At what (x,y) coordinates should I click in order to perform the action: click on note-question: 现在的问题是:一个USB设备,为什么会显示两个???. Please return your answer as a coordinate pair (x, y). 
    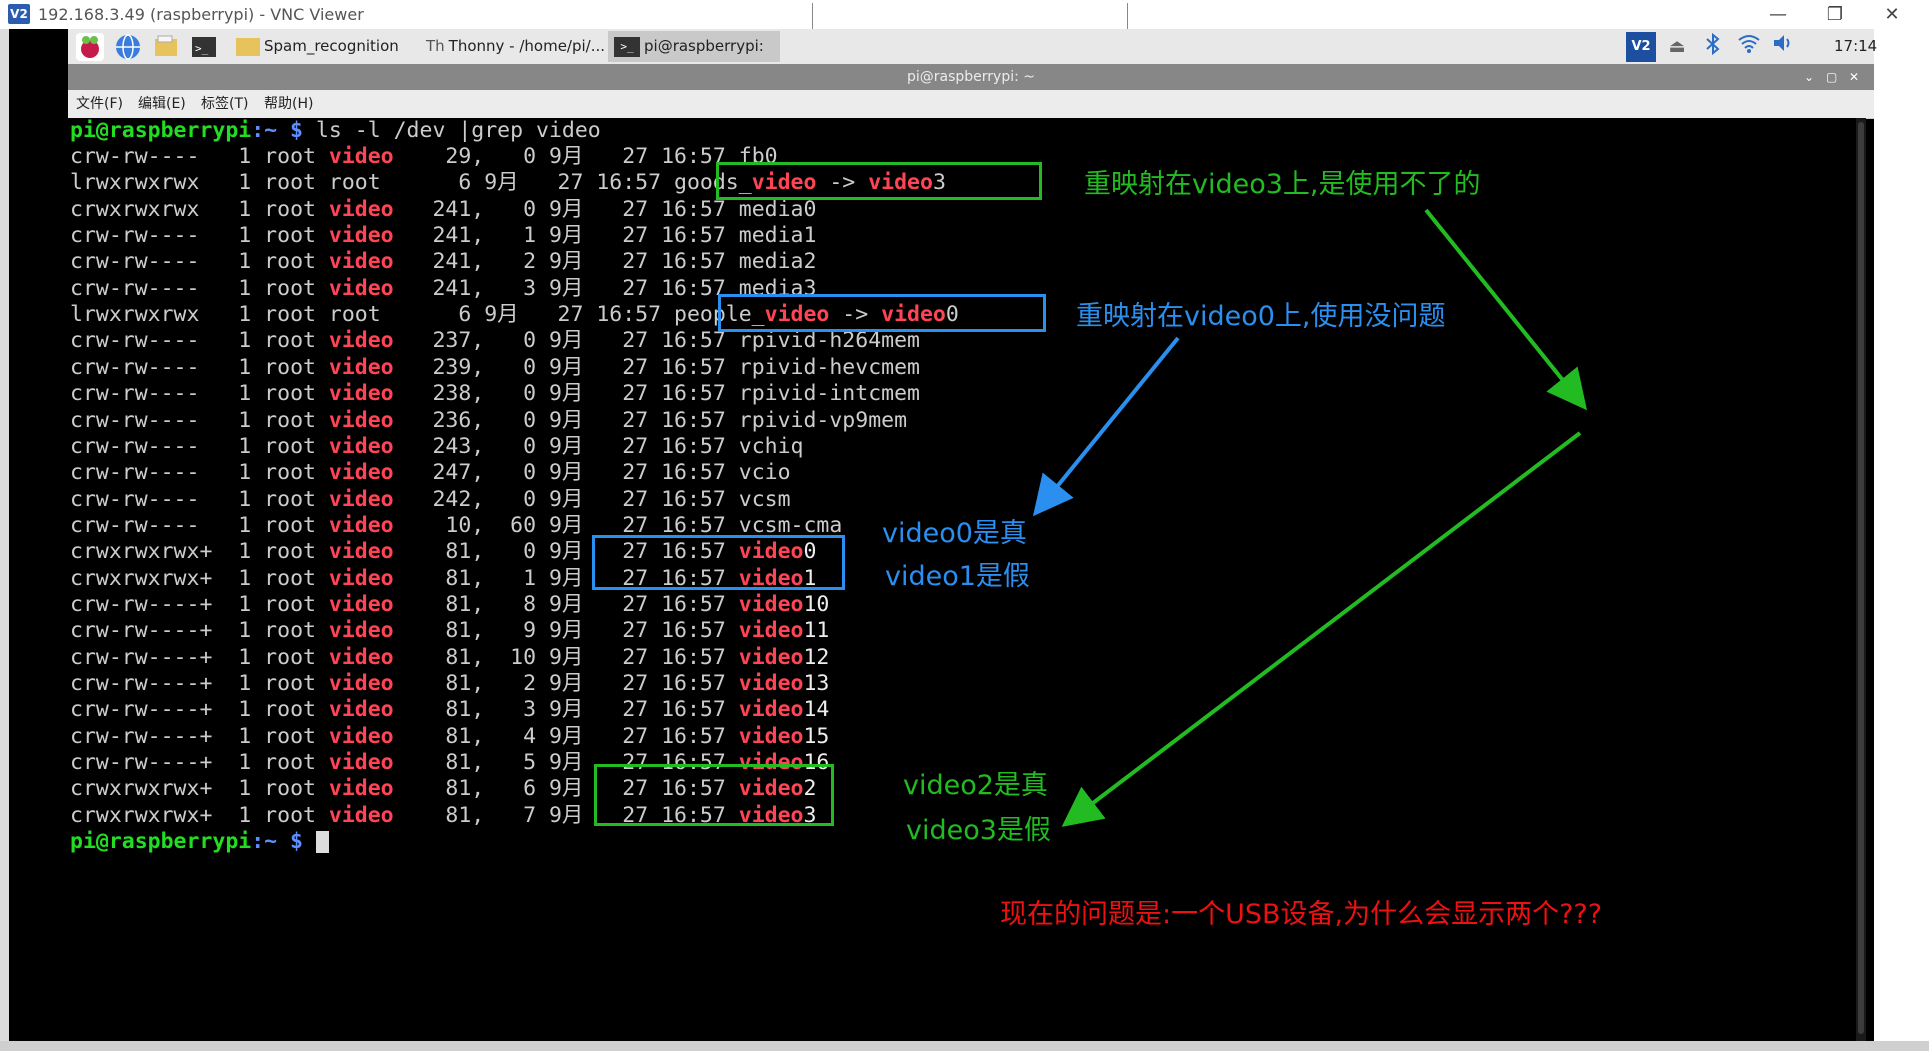
    Looking at the image, I should click on (1301, 914).